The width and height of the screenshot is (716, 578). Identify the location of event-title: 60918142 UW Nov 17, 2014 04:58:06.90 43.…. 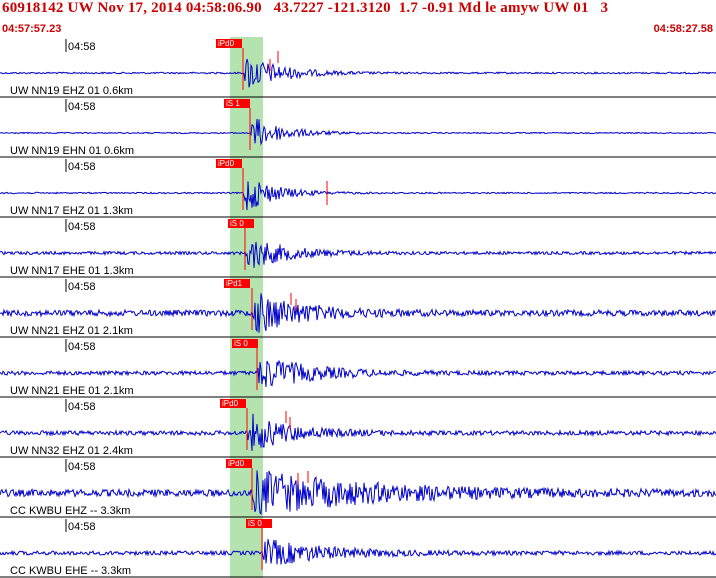
(305, 8).